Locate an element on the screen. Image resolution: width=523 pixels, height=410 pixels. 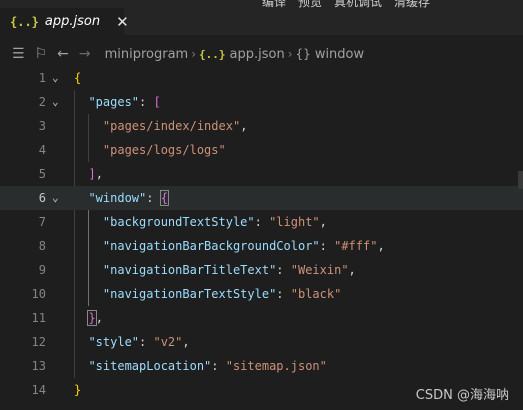
code-token: "Weixin" is located at coordinates (319, 270).